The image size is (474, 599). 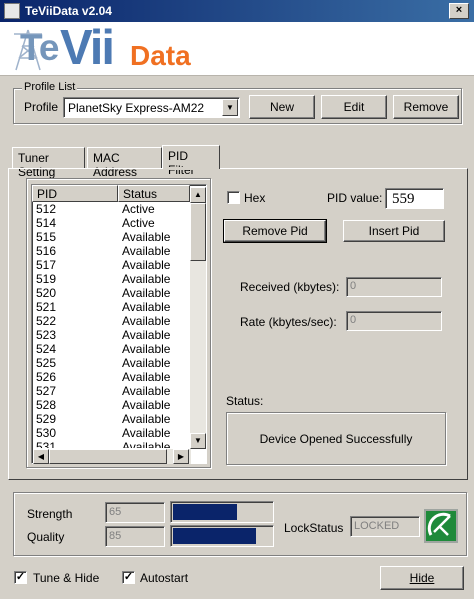 What do you see at coordinates (198, 232) in the screenshot?
I see `scroll-thumb` at bounding box center [198, 232].